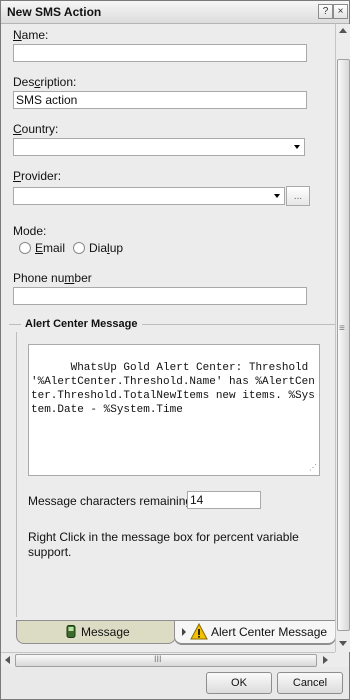 The image size is (350, 700). Describe the element at coordinates (340, 11) in the screenshot. I see `close-button: ×` at that location.